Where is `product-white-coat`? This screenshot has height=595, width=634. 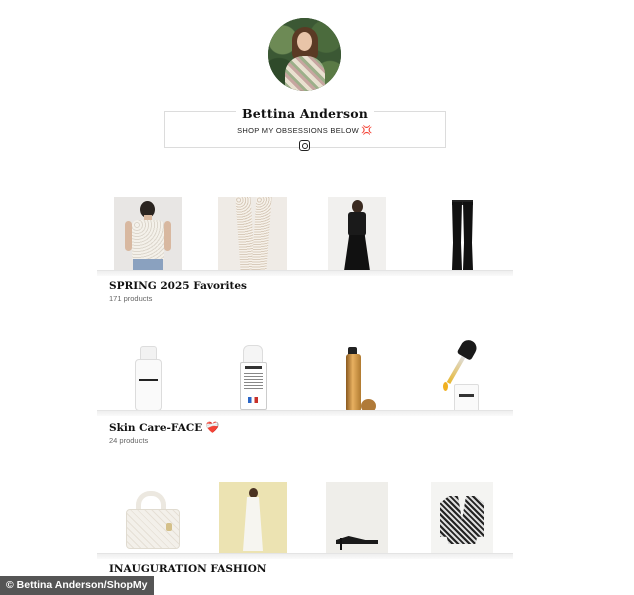 product-white-coat is located at coordinates (253, 518).